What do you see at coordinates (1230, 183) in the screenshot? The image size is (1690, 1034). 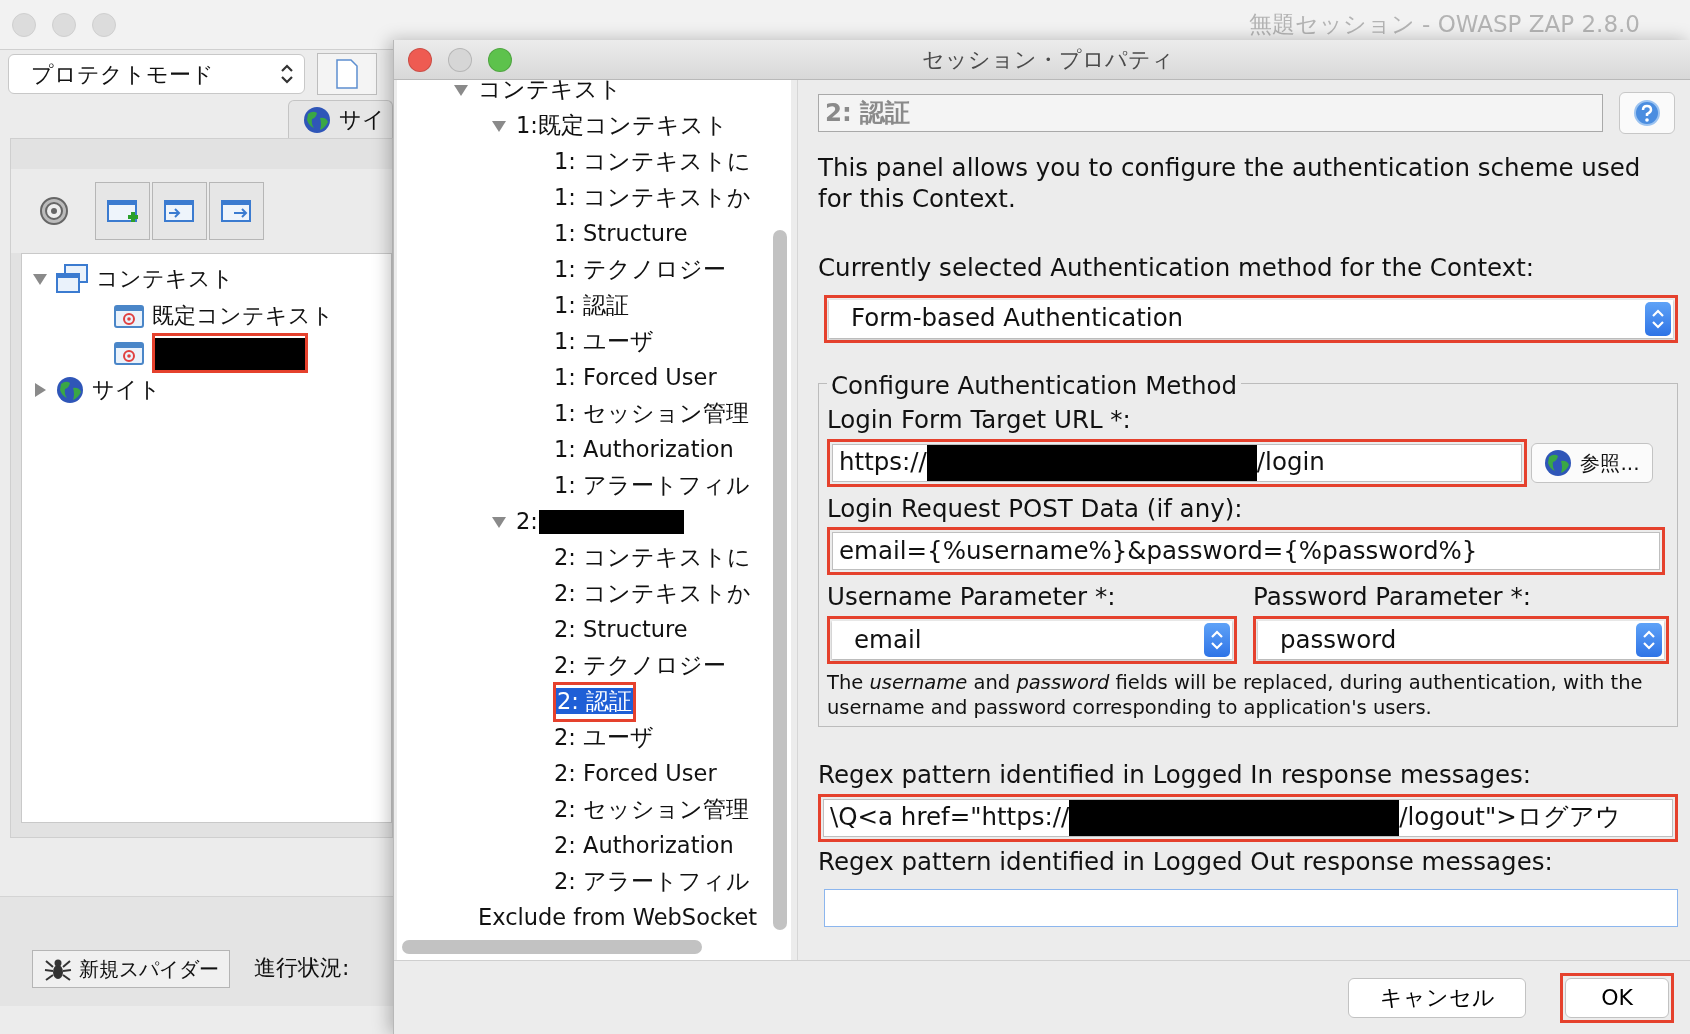 I see `description-text: This panel allows you to configure the authentication scheme used for this Context.` at bounding box center [1230, 183].